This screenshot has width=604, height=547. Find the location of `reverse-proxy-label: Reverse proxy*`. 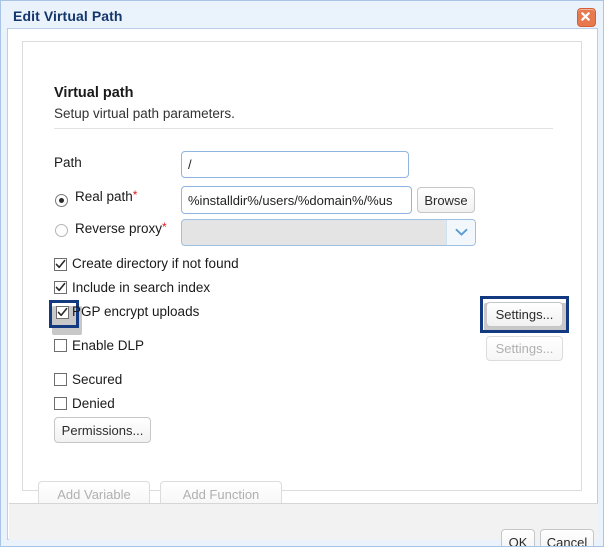

reverse-proxy-label: Reverse proxy* is located at coordinates (121, 228).